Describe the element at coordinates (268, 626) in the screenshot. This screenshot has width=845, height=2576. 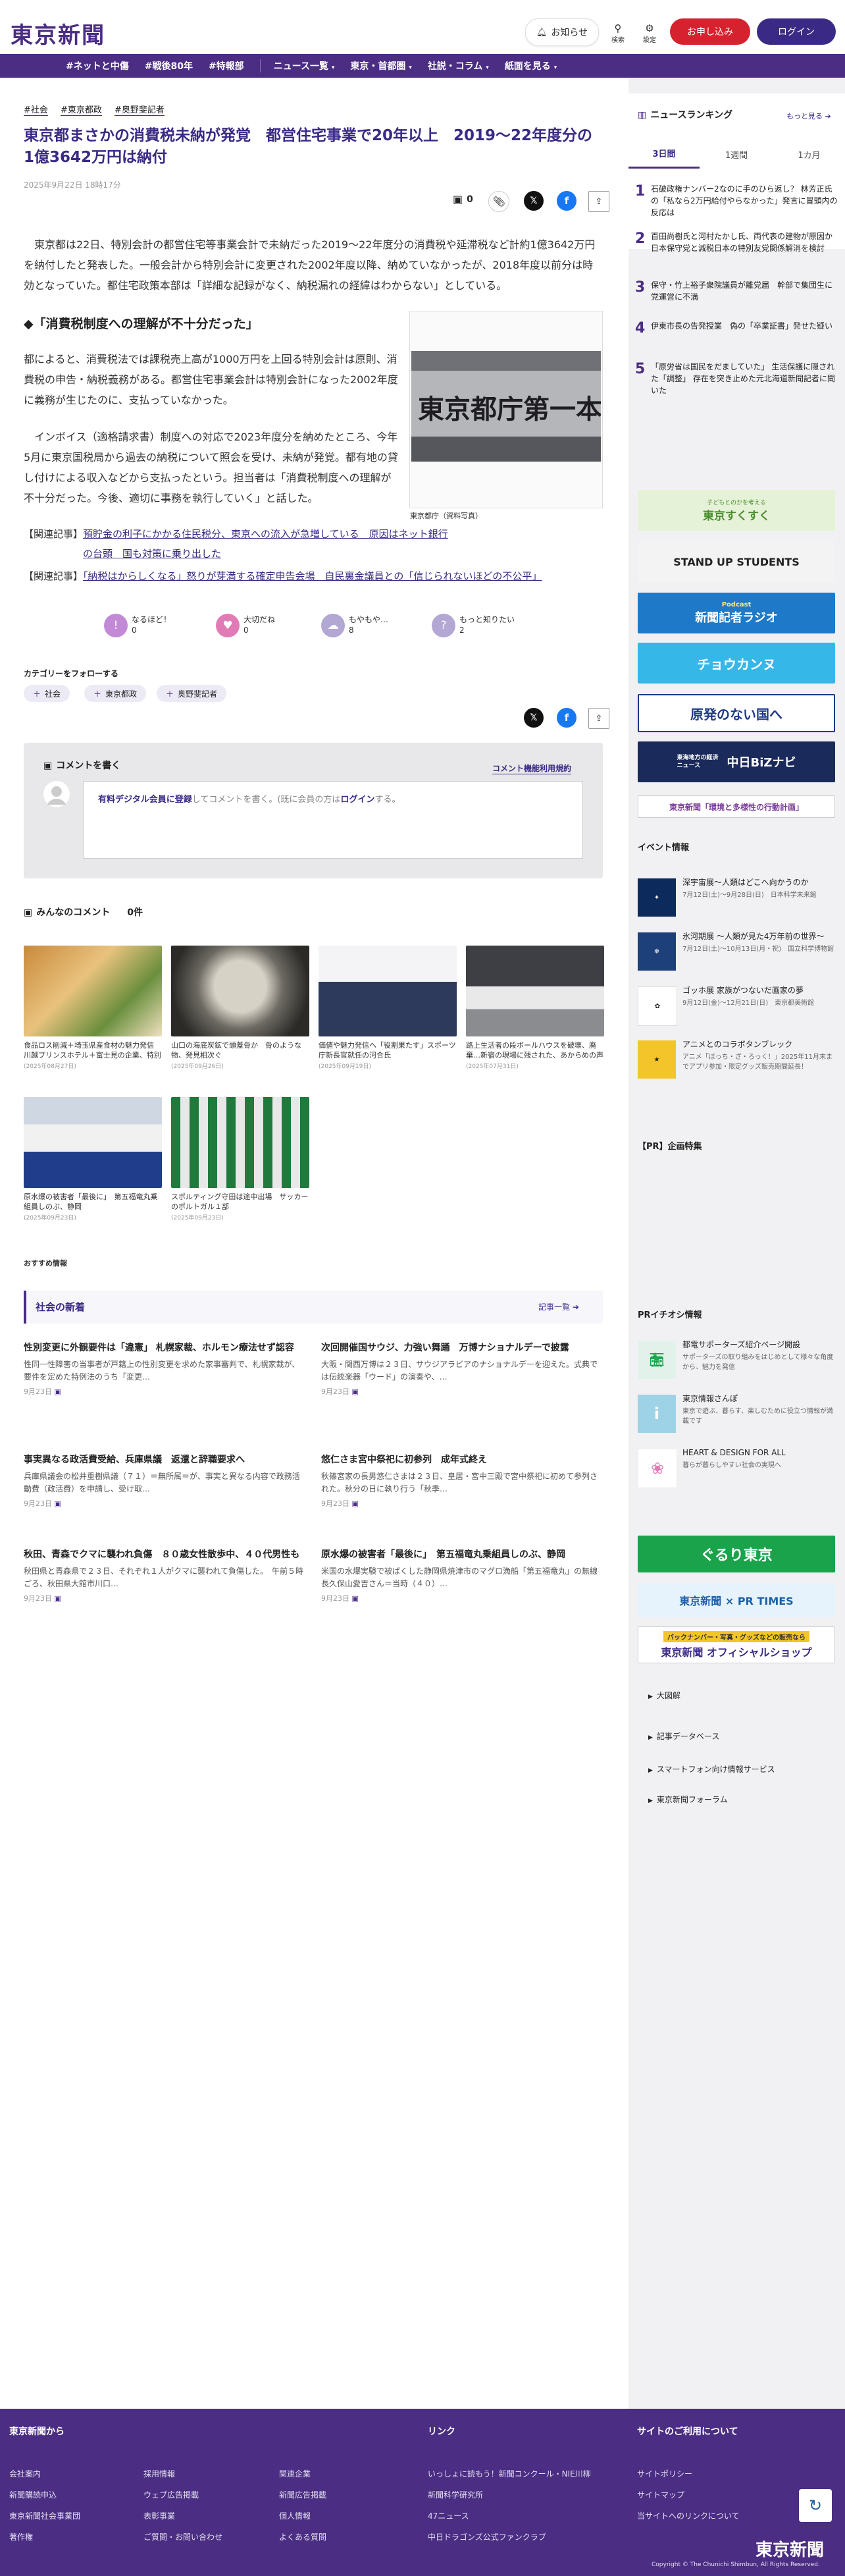
I see `reaction-taisetsu: ♥ 大切だね 0` at that location.